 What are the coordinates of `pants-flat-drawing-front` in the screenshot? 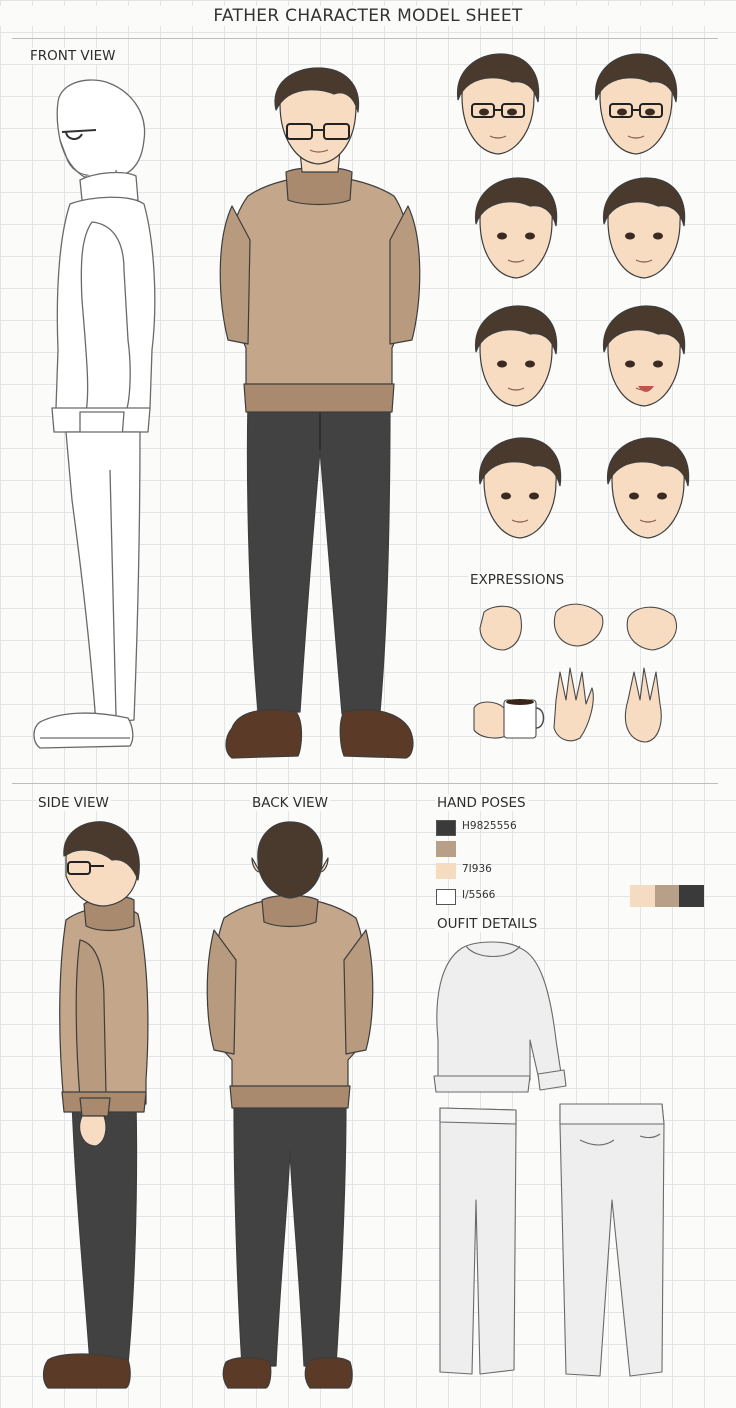 It's located at (478, 1241).